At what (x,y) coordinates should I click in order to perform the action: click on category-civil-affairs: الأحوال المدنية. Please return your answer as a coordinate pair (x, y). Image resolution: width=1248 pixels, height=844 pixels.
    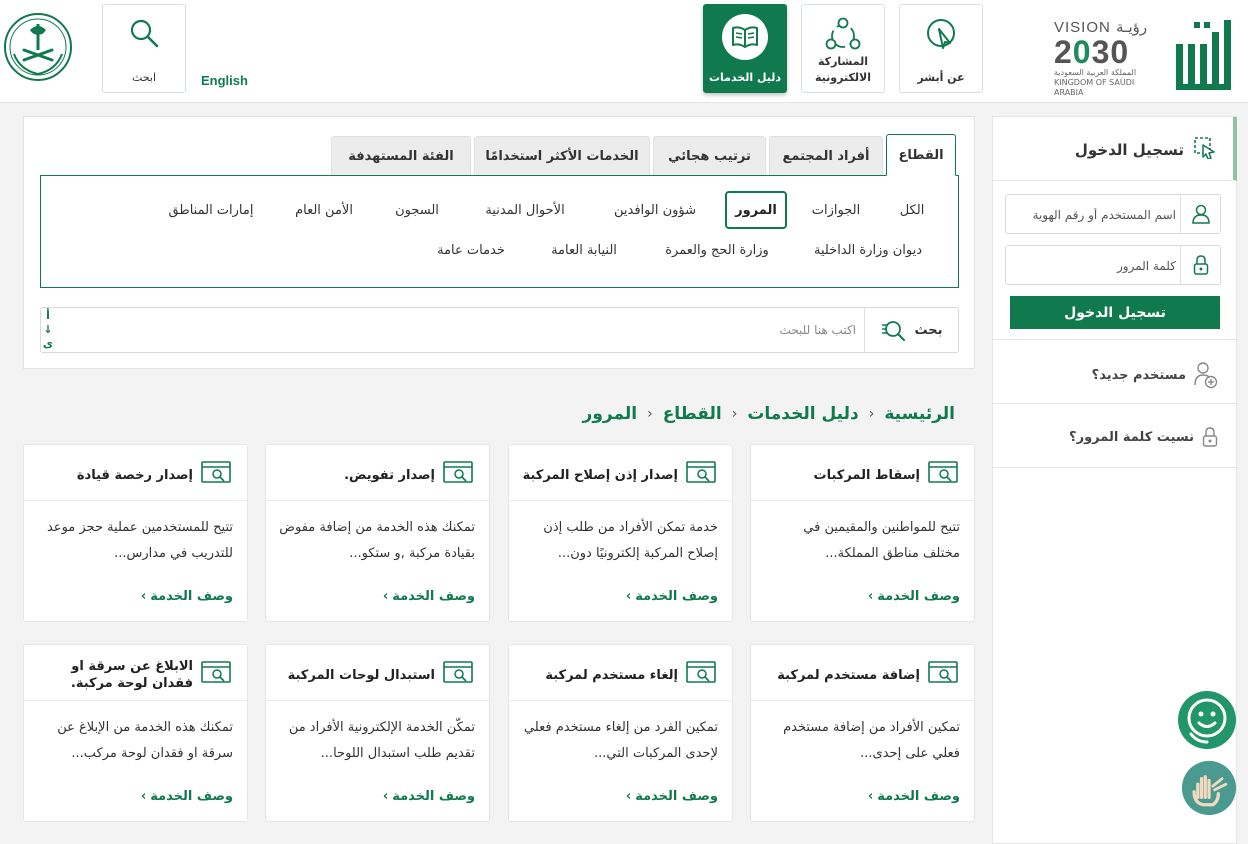
    Looking at the image, I should click on (525, 210).